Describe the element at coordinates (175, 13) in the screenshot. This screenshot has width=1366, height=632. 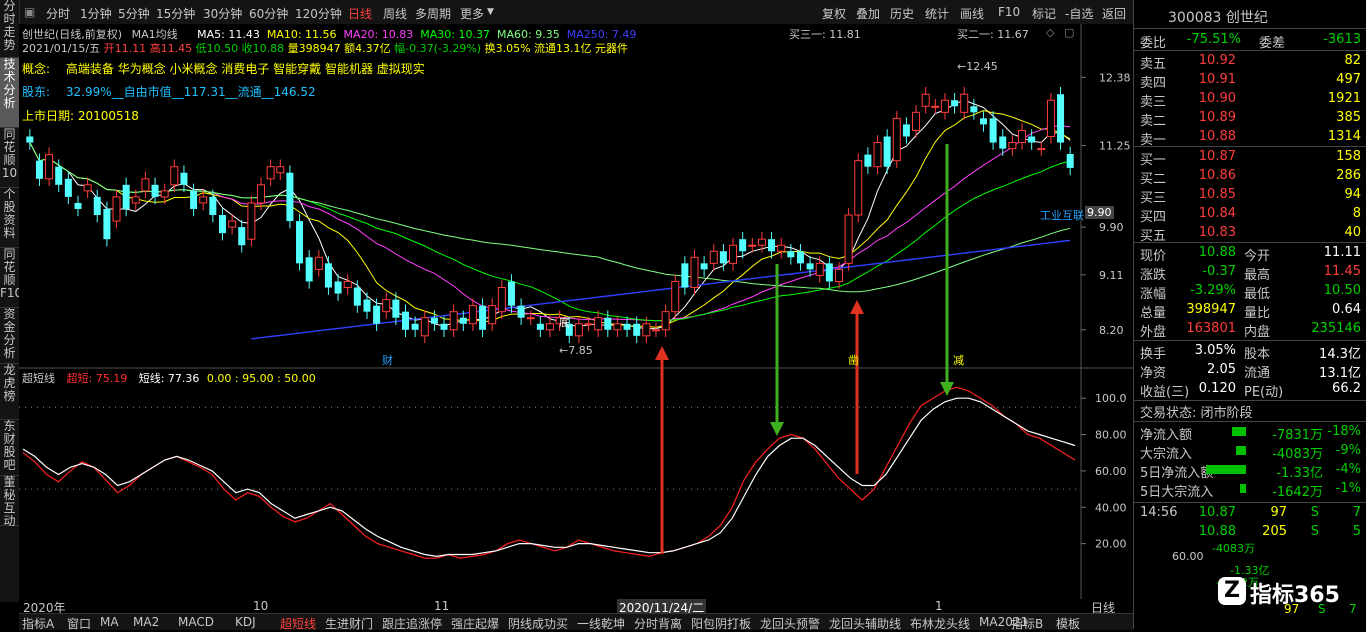
I see `period-15min: 15分钟` at that location.